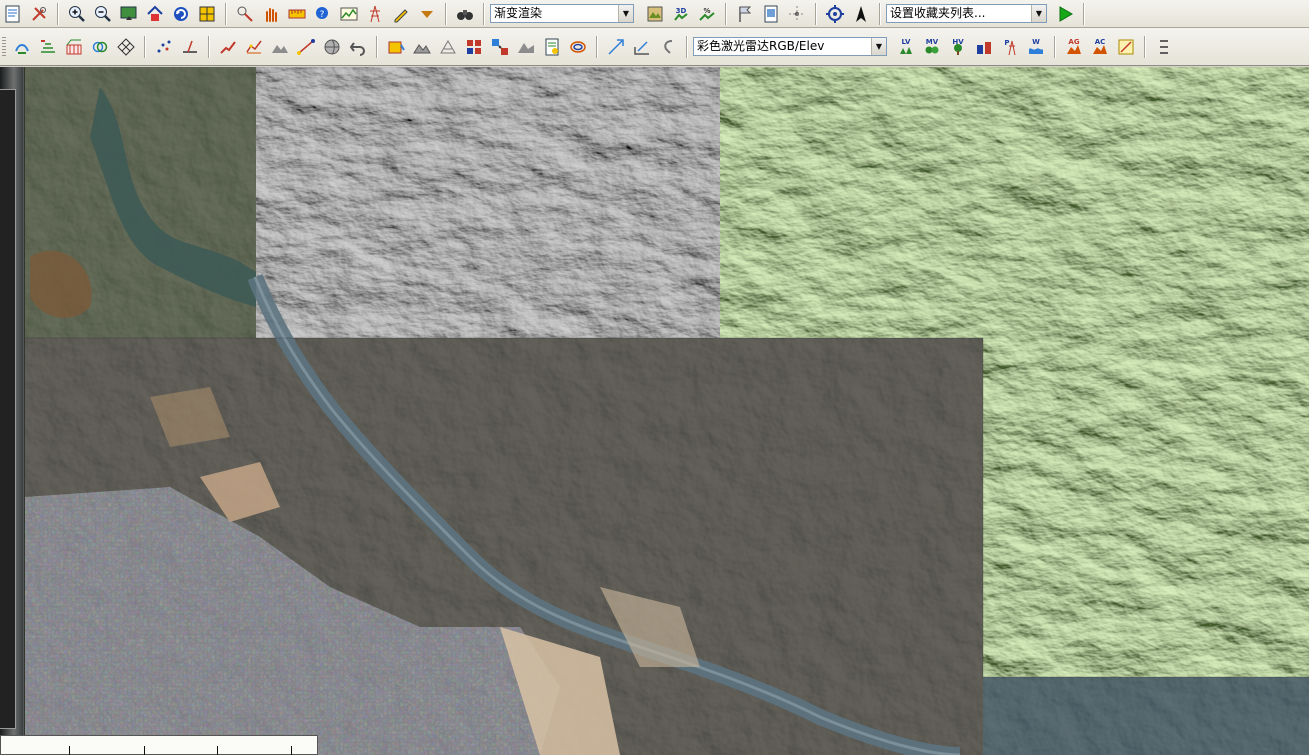 This screenshot has height=755, width=1309. I want to click on layer-style-select: 彩色激光雷达RGB/Elev ▼, so click(790, 46).